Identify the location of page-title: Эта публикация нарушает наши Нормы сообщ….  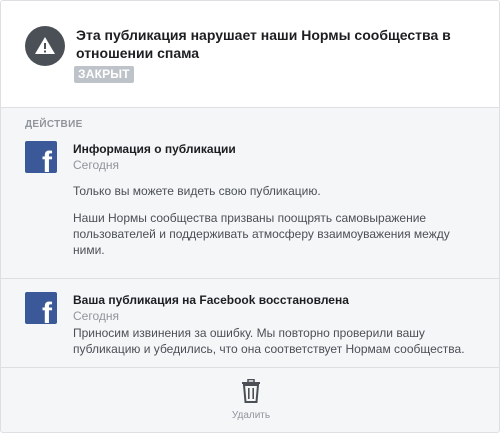
(263, 44).